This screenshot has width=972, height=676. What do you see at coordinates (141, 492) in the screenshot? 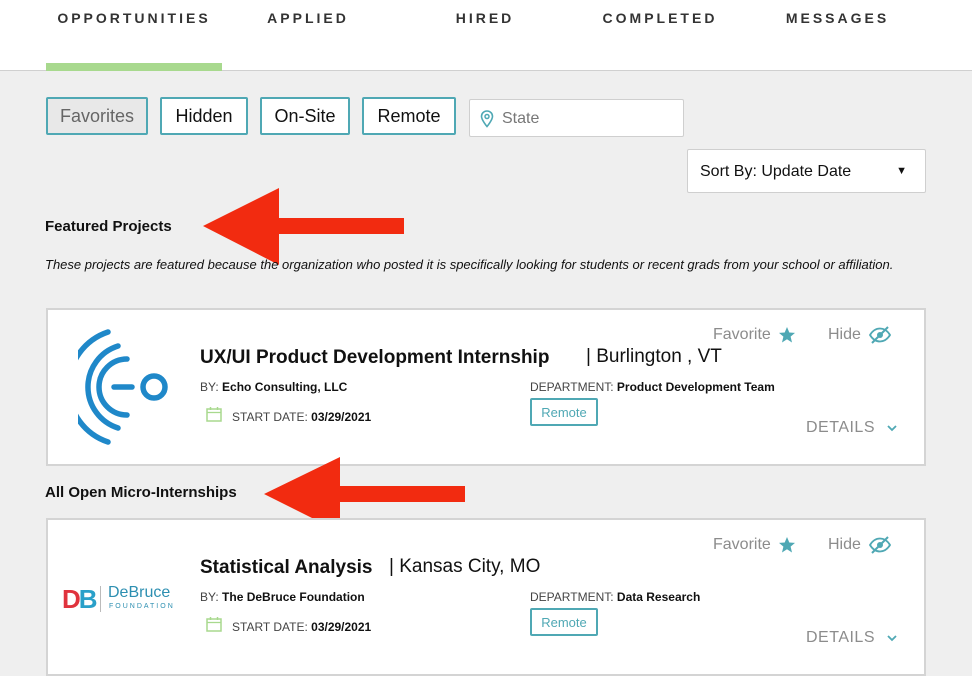
I see `all-open-heading: All Open Micro-Internships` at bounding box center [141, 492].